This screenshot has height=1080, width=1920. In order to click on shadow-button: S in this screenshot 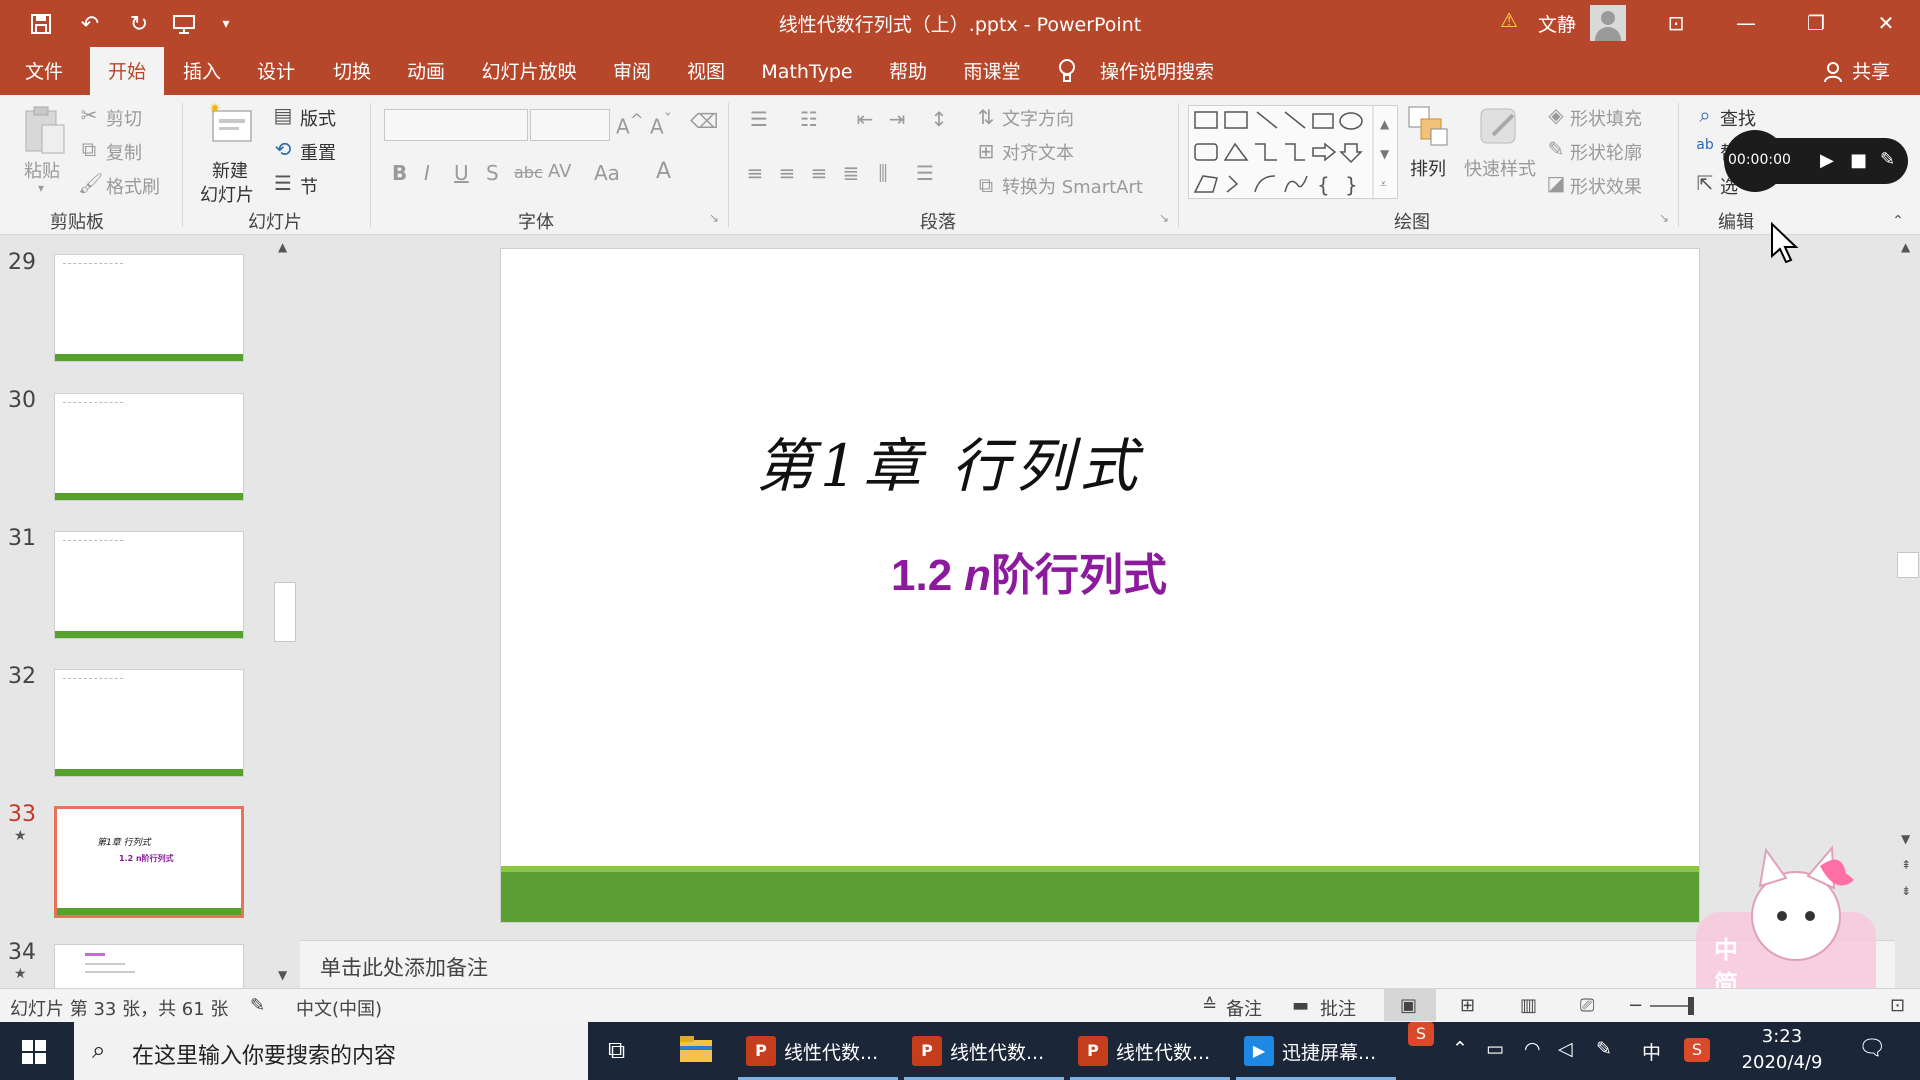, I will do `click(492, 173)`.